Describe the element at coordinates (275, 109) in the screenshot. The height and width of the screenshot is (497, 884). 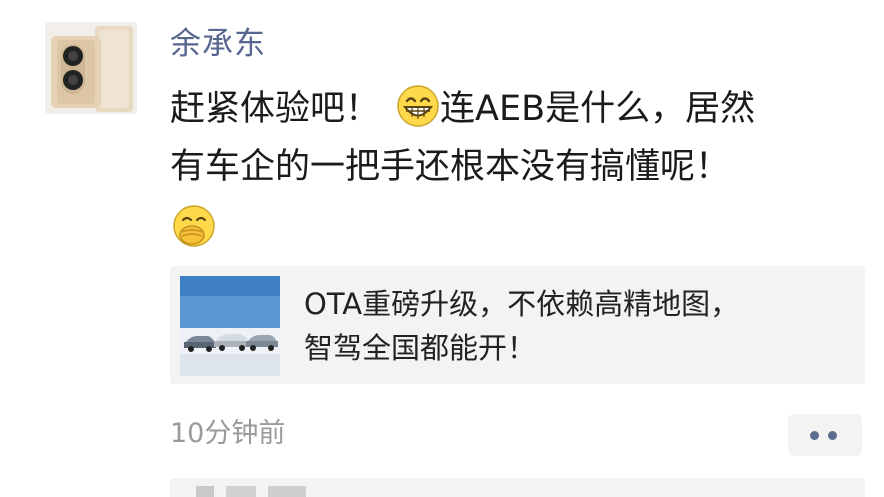
I see `post-text-segment: 赶紧体验吧！` at that location.